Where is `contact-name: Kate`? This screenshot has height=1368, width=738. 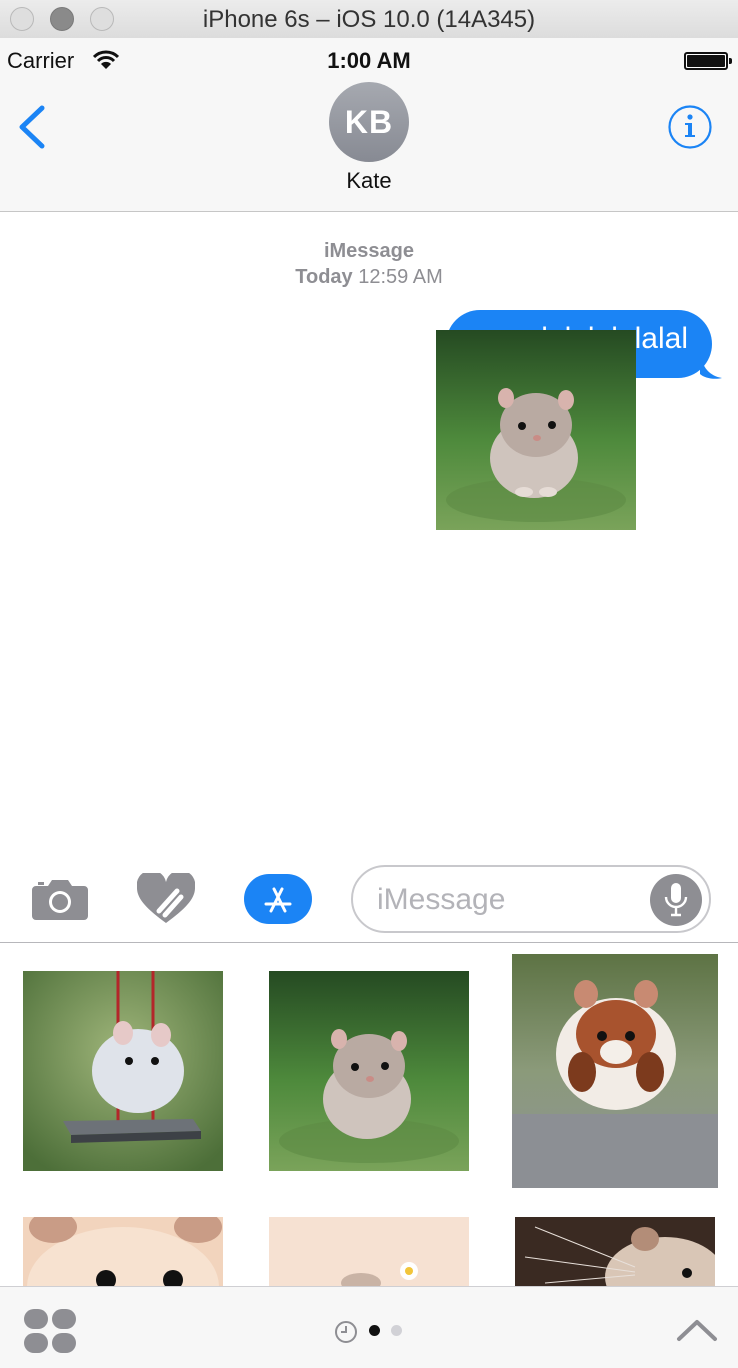
contact-name: Kate is located at coordinates (369, 181).